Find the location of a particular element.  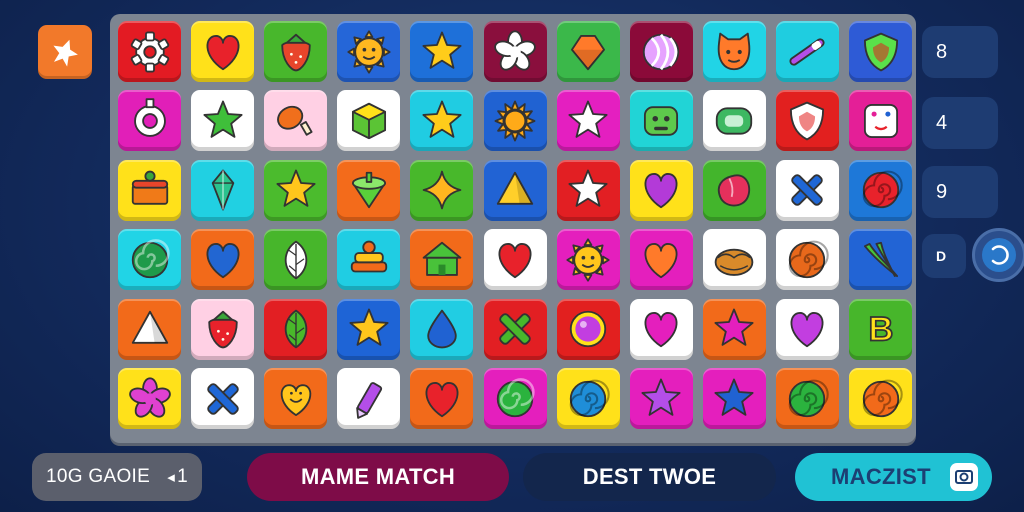

tile-r6-c5 is located at coordinates (442, 398).